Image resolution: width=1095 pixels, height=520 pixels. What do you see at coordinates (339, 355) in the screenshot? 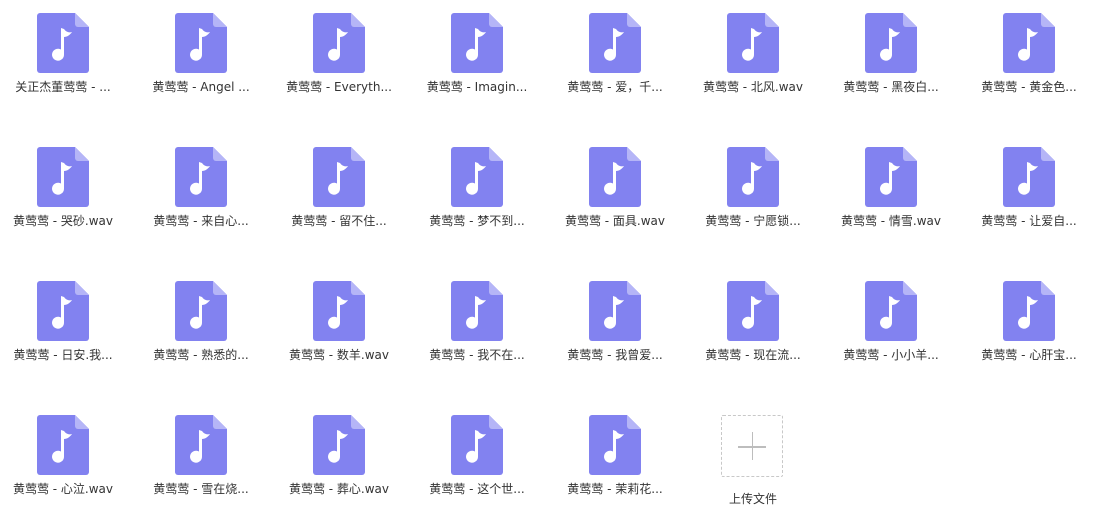
I see `file-name: 黄莺莺 - 数羊.wav` at bounding box center [339, 355].